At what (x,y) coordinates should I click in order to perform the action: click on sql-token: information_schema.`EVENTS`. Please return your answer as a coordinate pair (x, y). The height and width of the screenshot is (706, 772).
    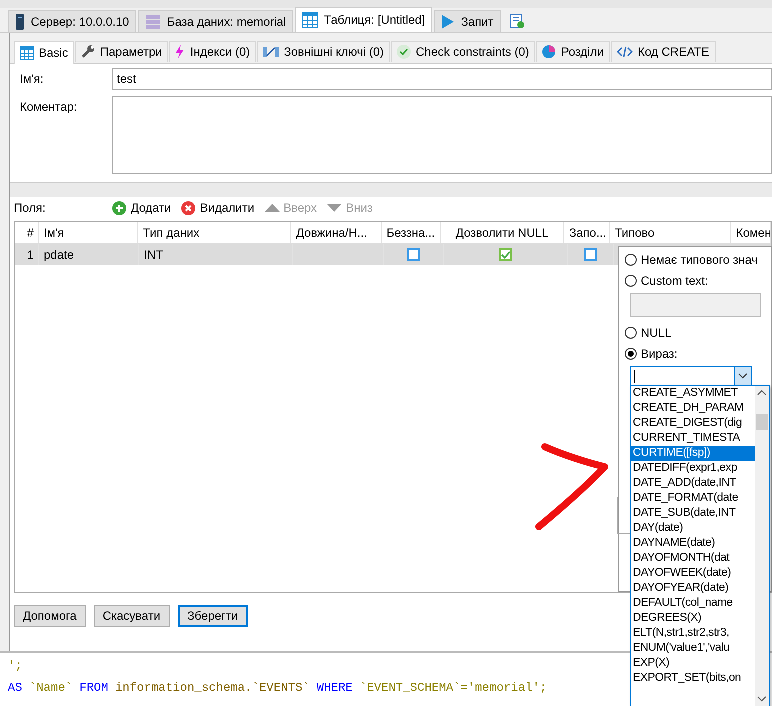
    Looking at the image, I should click on (212, 688).